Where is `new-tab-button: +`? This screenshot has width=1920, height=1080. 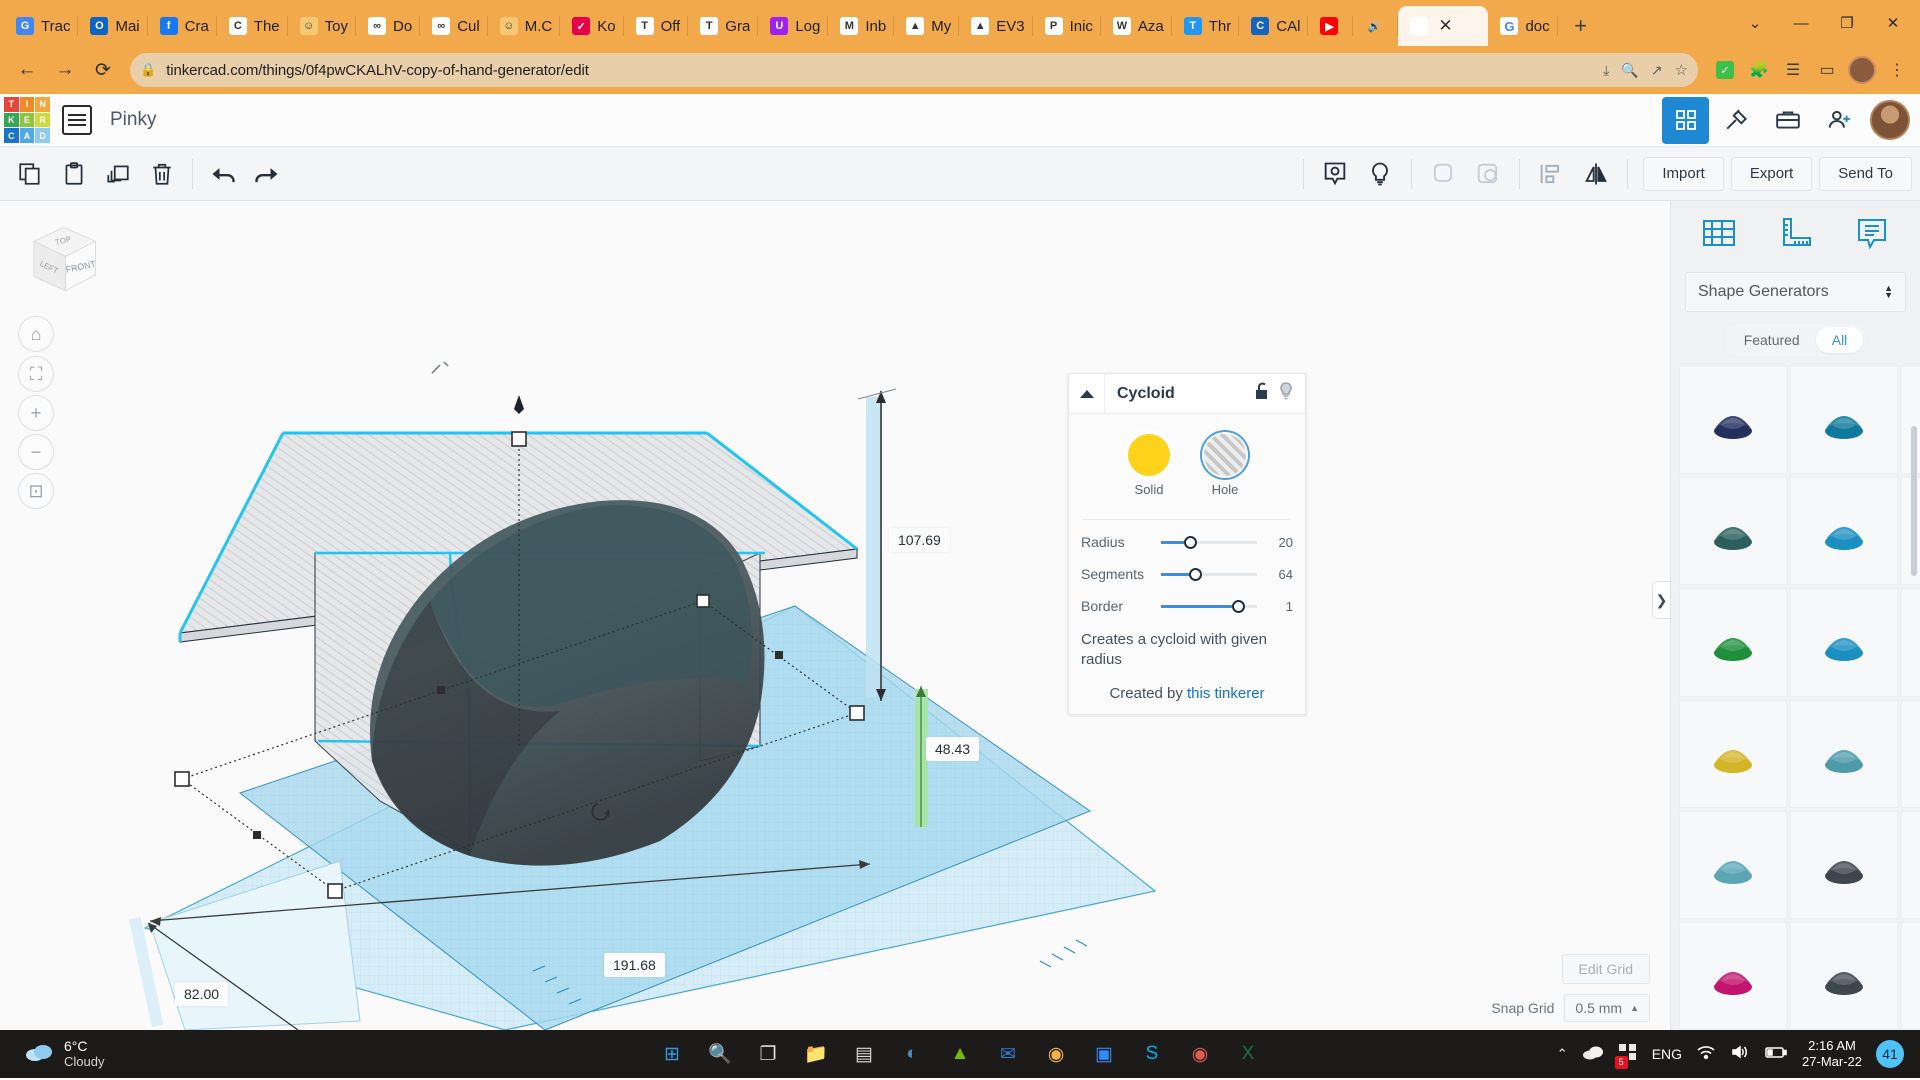 new-tab-button: + is located at coordinates (1581, 26).